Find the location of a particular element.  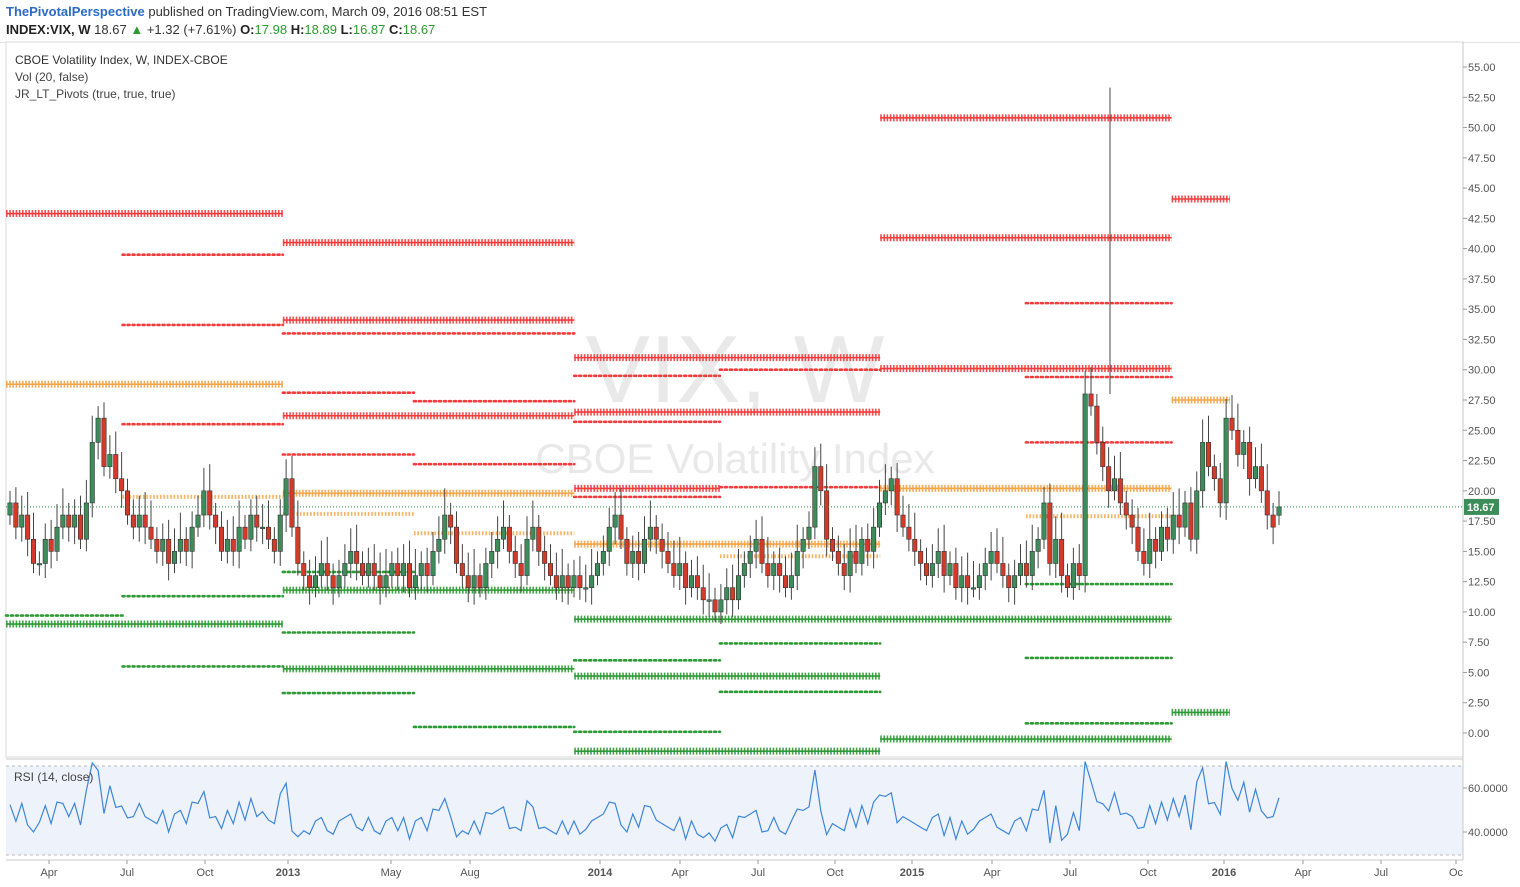

series-legend: CBOE Volatility Index, W, INDEX-CBOE is located at coordinates (121, 60).